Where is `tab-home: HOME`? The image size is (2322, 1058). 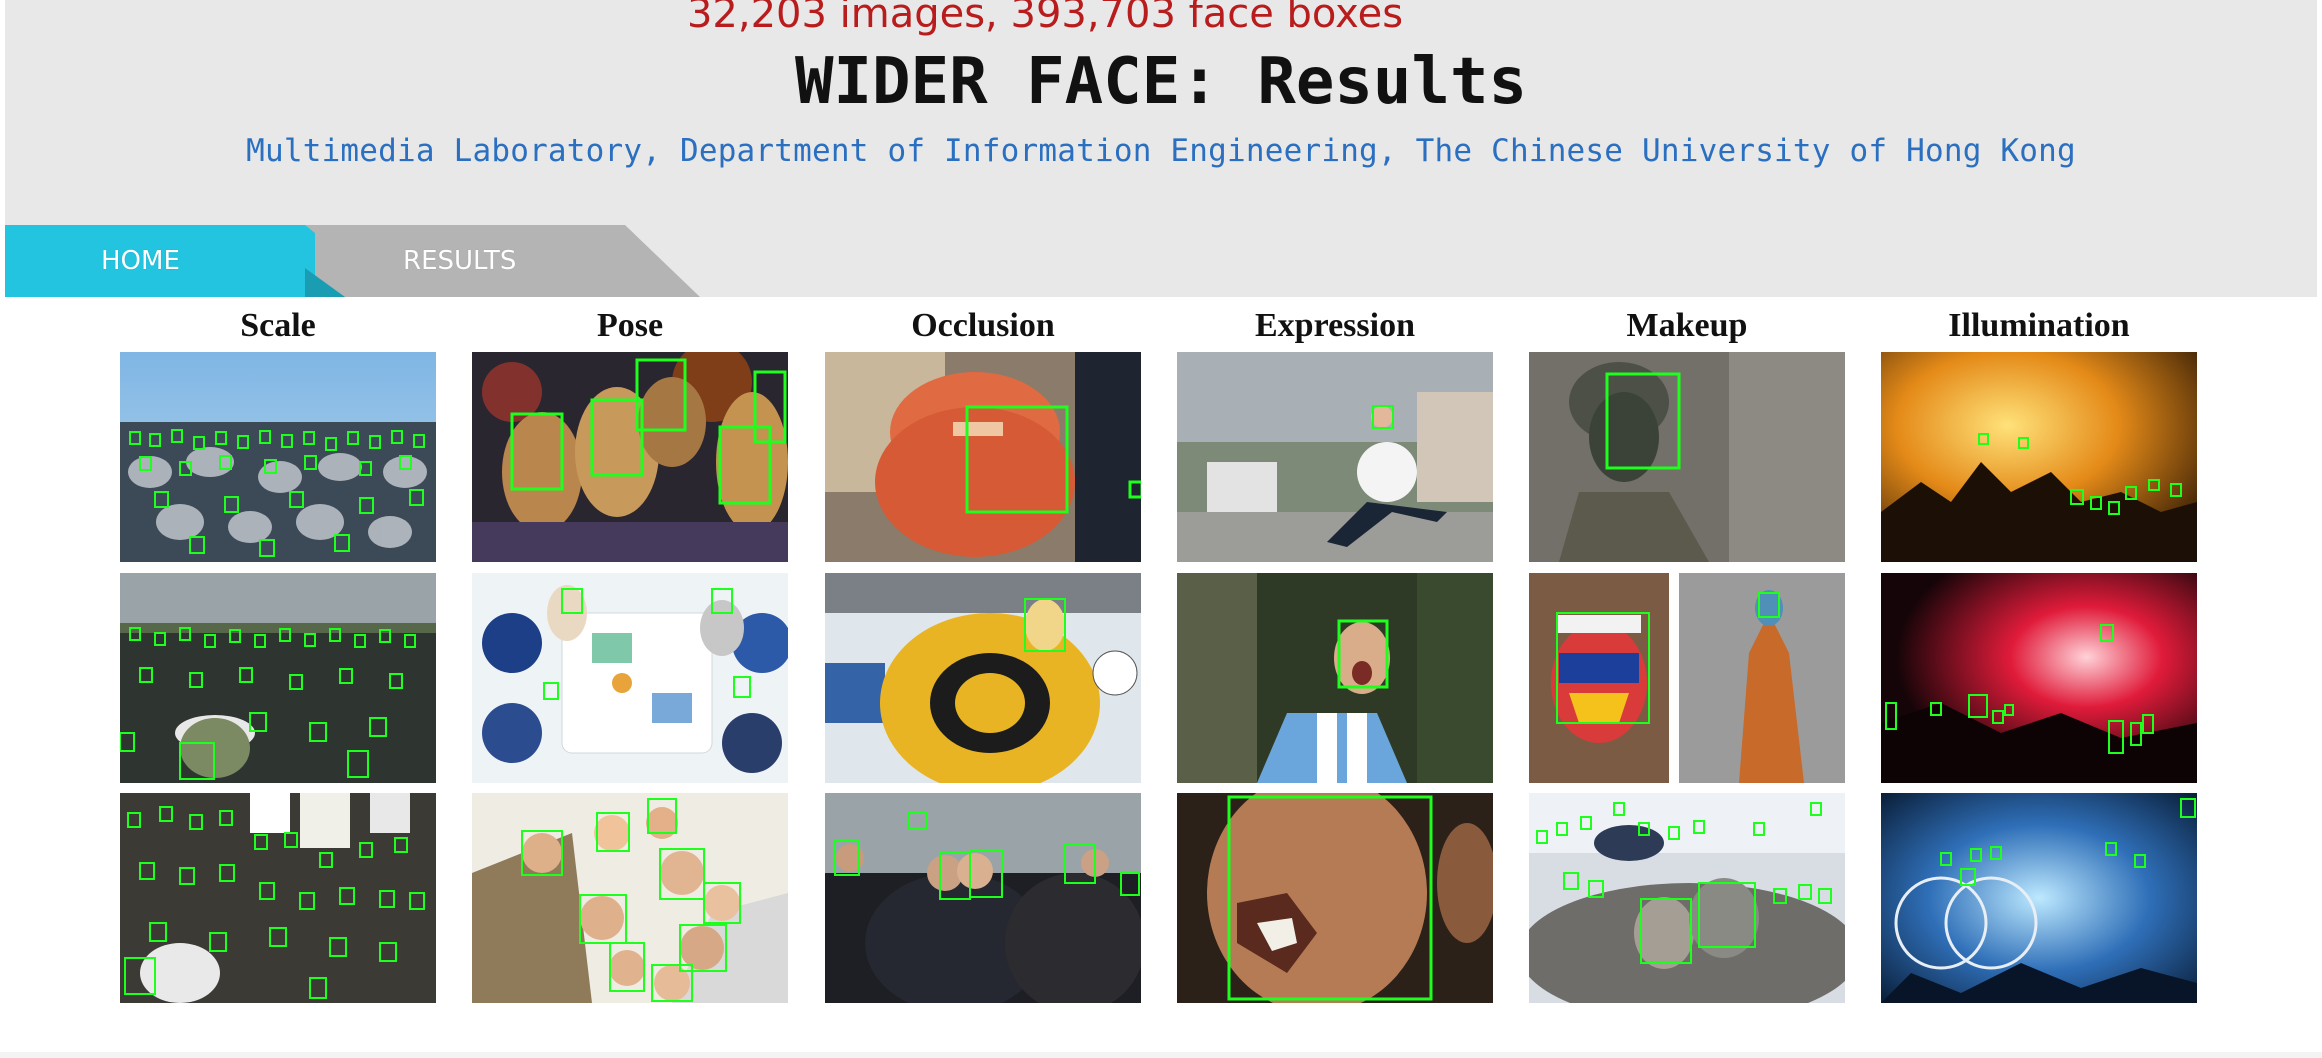 tab-home: HOME is located at coordinates (160, 261).